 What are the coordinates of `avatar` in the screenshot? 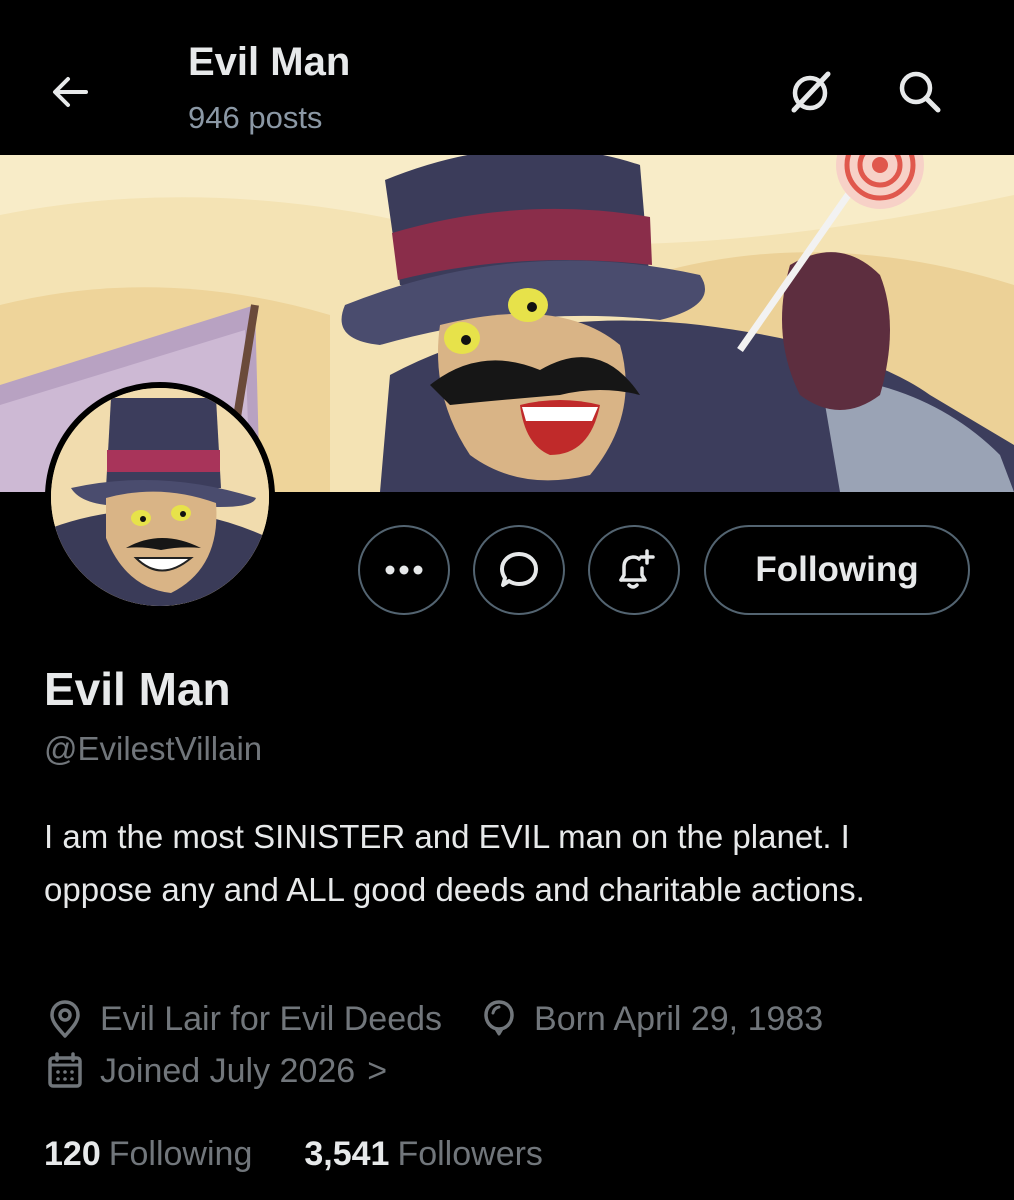 It's located at (160, 497).